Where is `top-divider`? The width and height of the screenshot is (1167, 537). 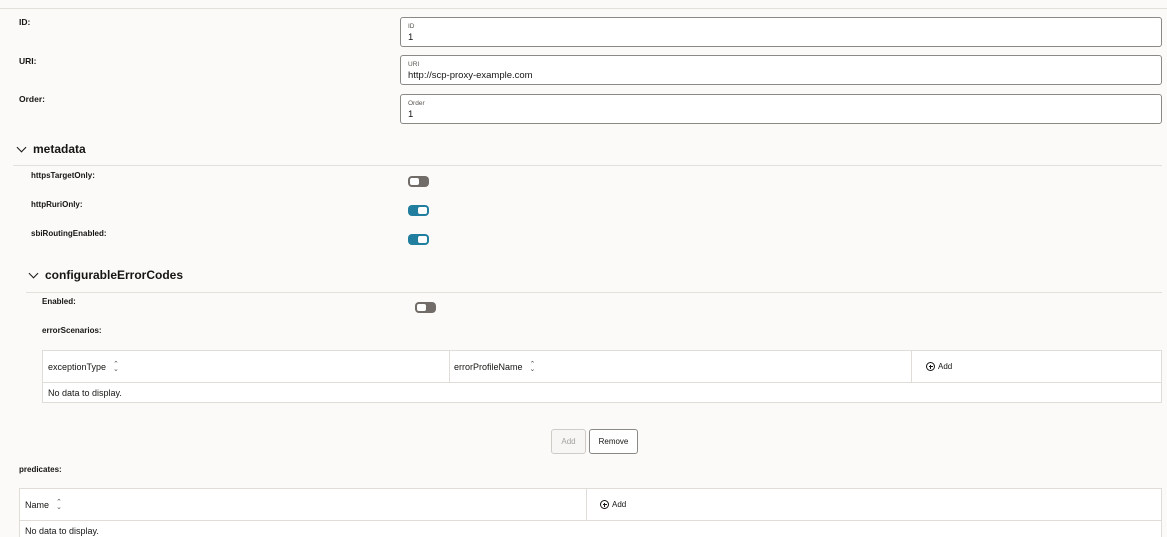
top-divider is located at coordinates (583, 8).